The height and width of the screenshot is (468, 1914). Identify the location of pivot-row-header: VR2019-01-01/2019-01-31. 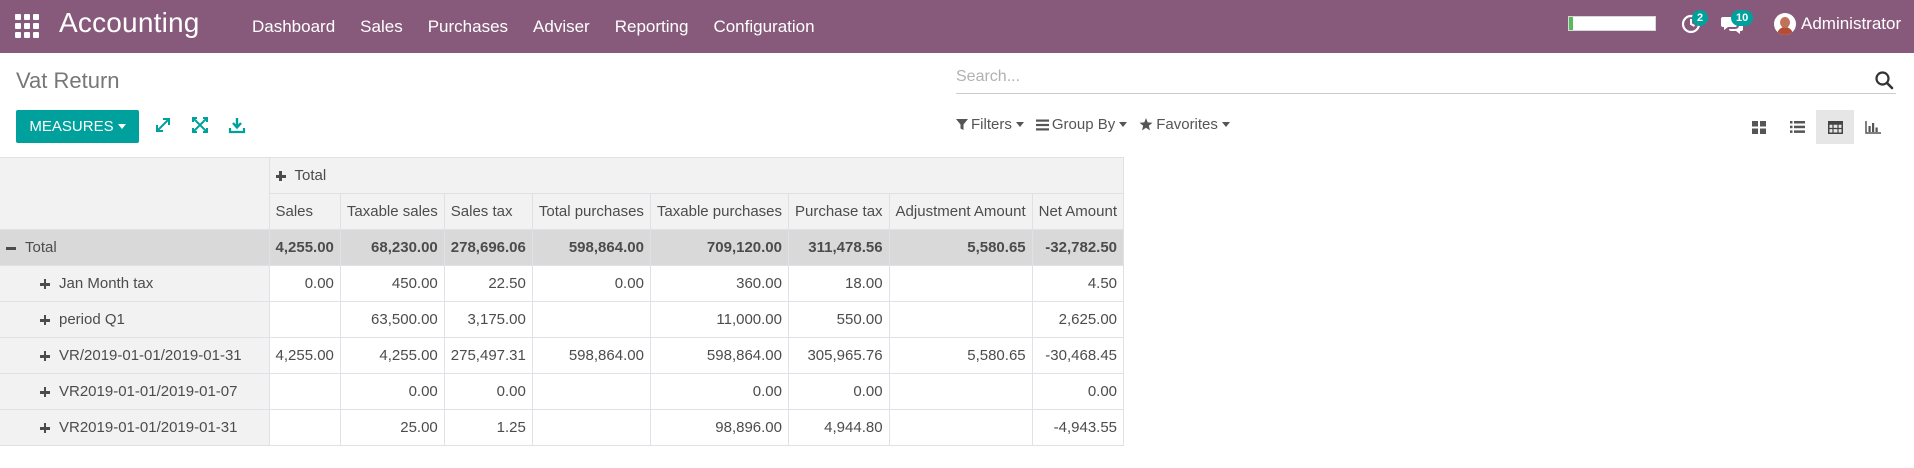
(135, 427).